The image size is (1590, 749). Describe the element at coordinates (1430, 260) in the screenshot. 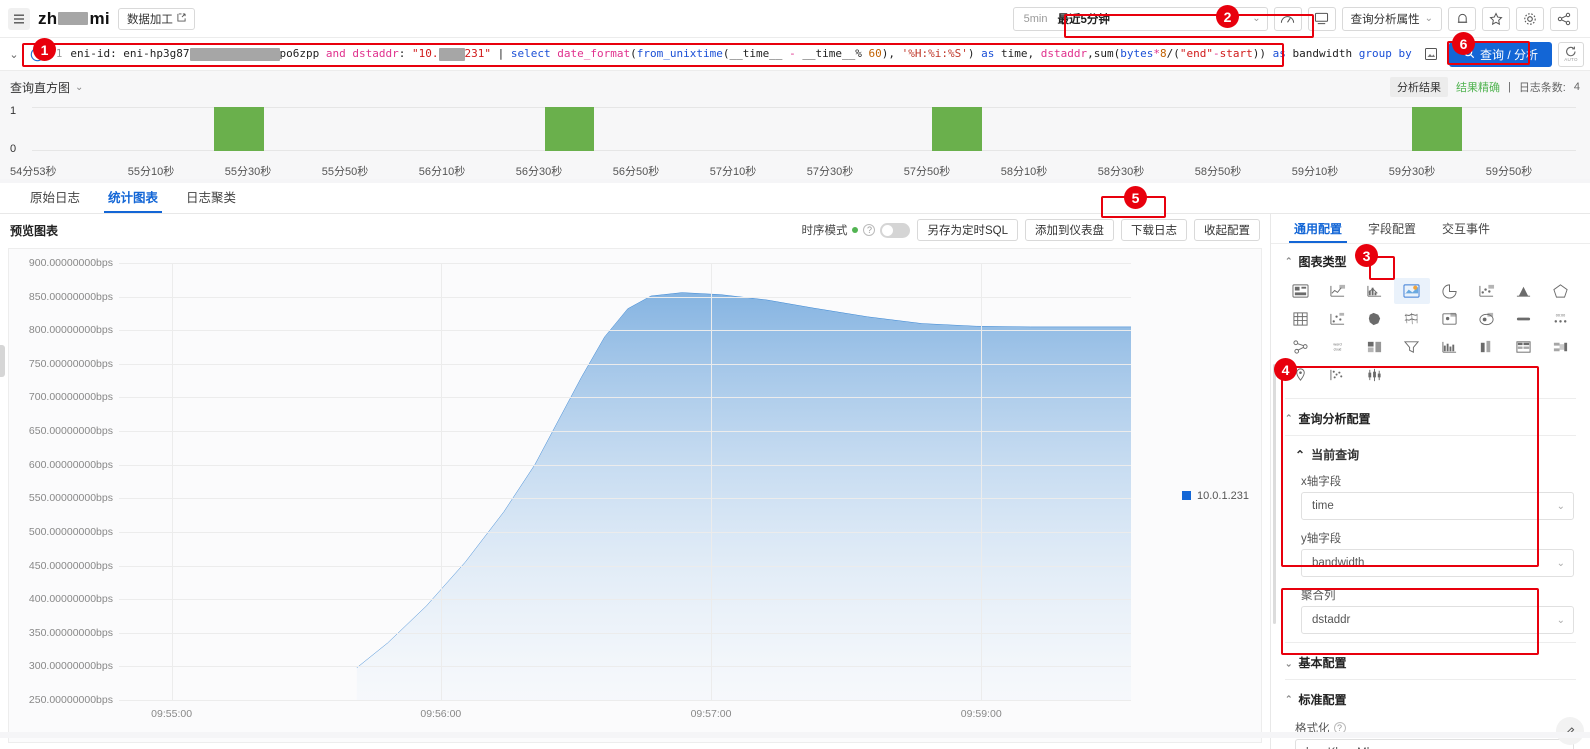

I see `chart-type-section-header: ⌃ 图表类型` at that location.